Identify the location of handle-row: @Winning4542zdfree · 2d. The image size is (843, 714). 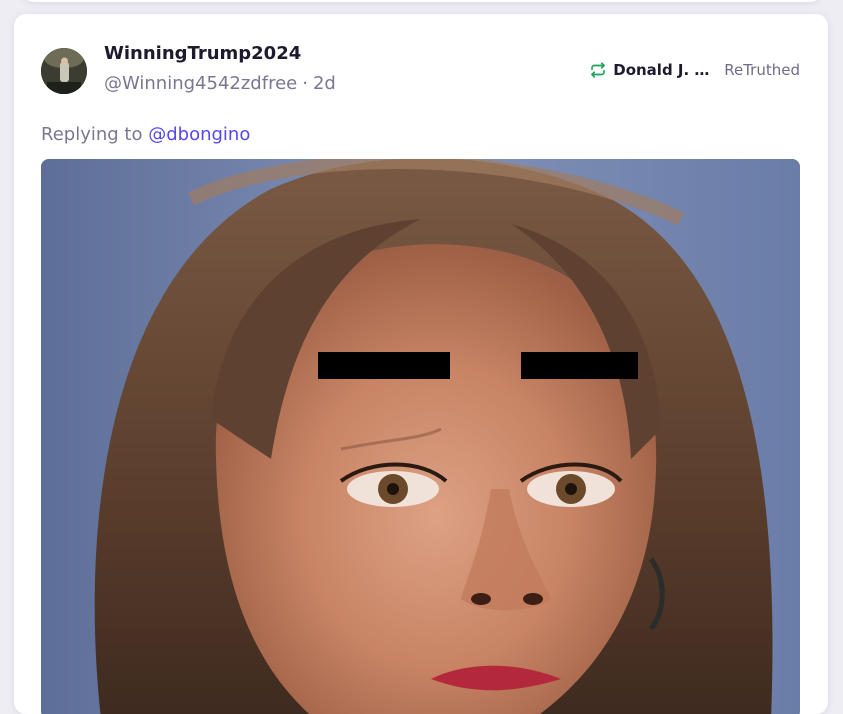
(220, 83).